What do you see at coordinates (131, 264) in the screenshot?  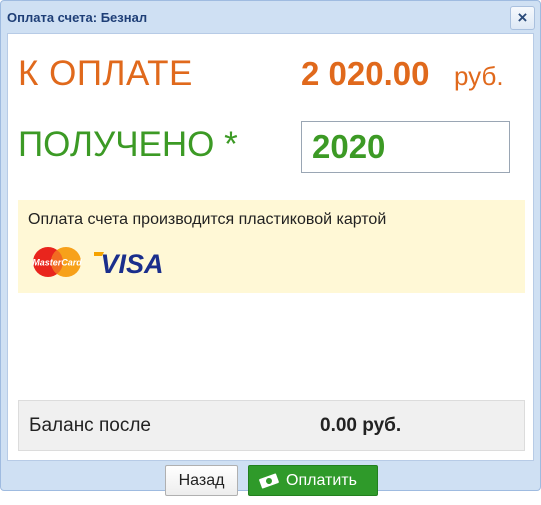 I see `svg-text: VISA` at bounding box center [131, 264].